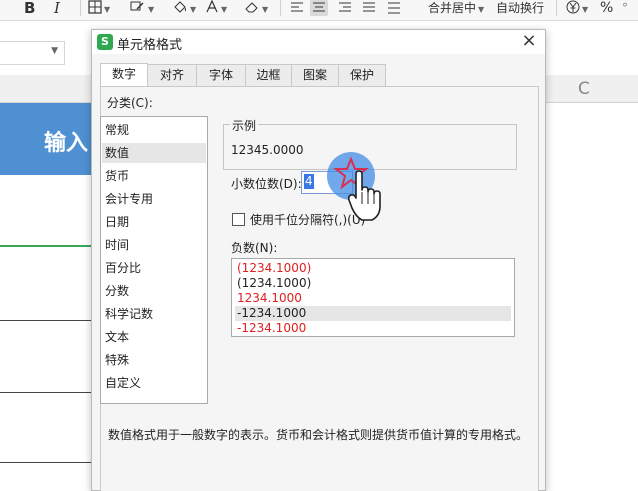  Describe the element at coordinates (172, 75) in the screenshot. I see `tab-alignment: 对齐` at that location.